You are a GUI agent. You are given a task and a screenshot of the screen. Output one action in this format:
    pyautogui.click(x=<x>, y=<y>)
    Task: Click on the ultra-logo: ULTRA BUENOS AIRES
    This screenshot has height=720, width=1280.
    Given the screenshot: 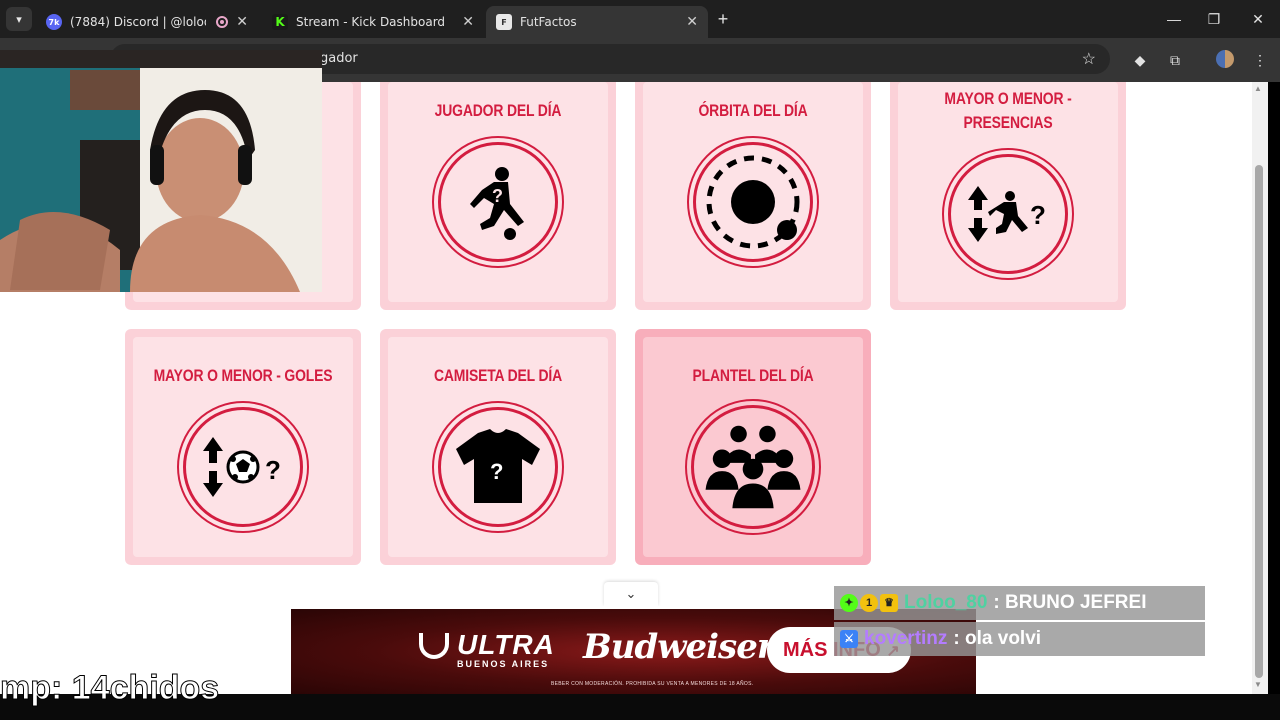 What is the action you would take?
    pyautogui.click(x=487, y=649)
    